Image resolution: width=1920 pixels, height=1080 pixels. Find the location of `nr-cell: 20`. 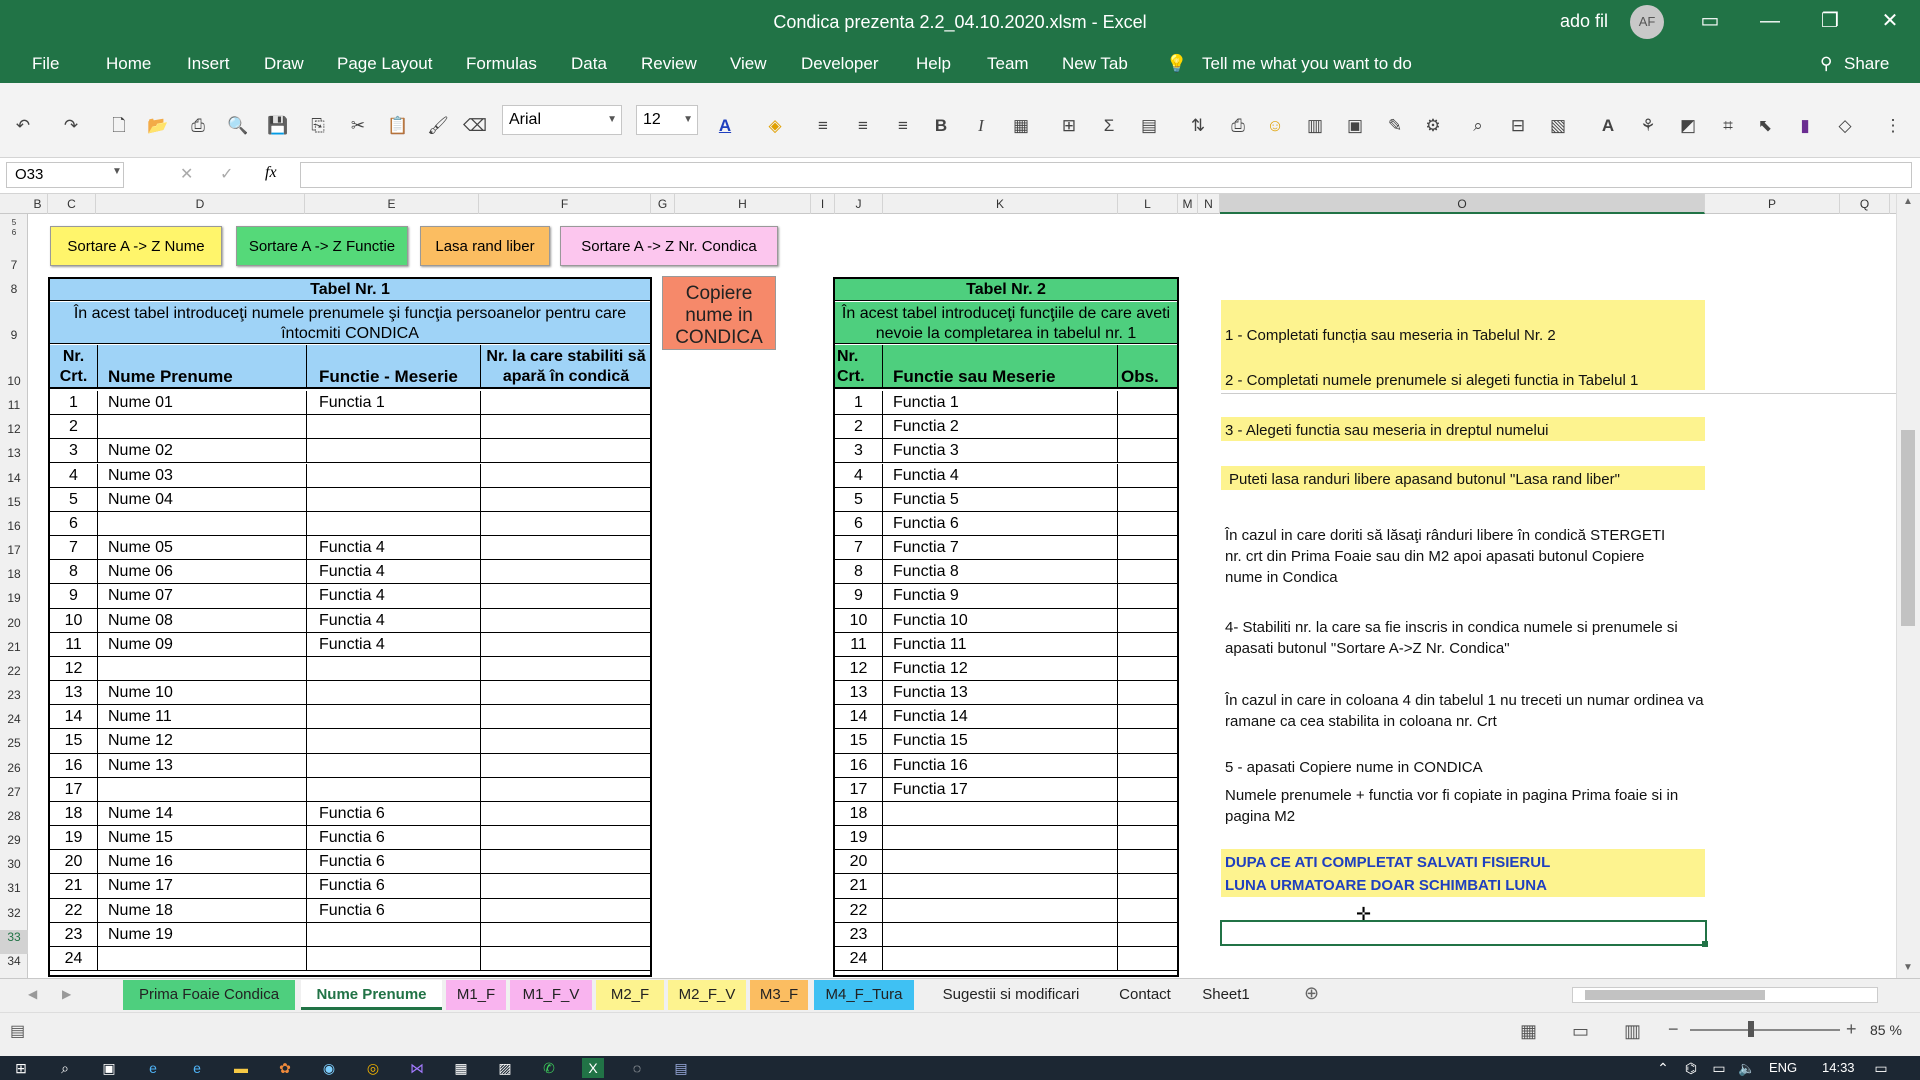

nr-cell: 20 is located at coordinates (74, 862).